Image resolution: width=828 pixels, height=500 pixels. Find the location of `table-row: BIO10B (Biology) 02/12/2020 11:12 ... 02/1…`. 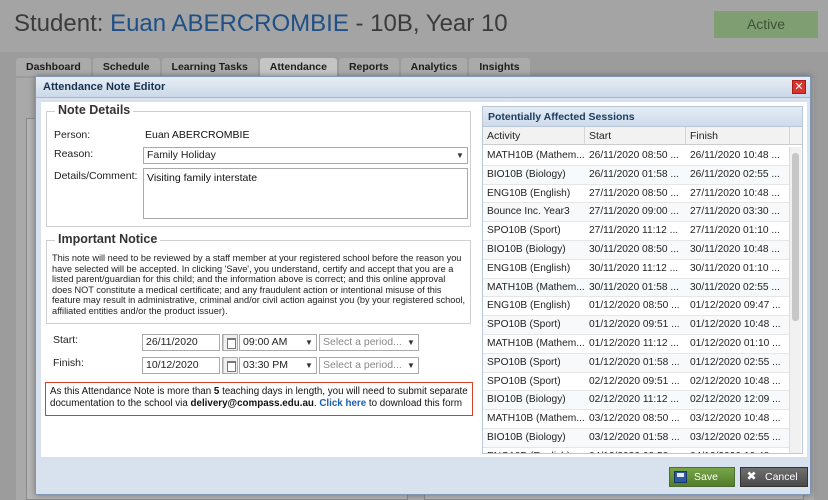

table-row: BIO10B (Biology) 02/12/2020 11:12 ... 02/1… is located at coordinates (636, 401).